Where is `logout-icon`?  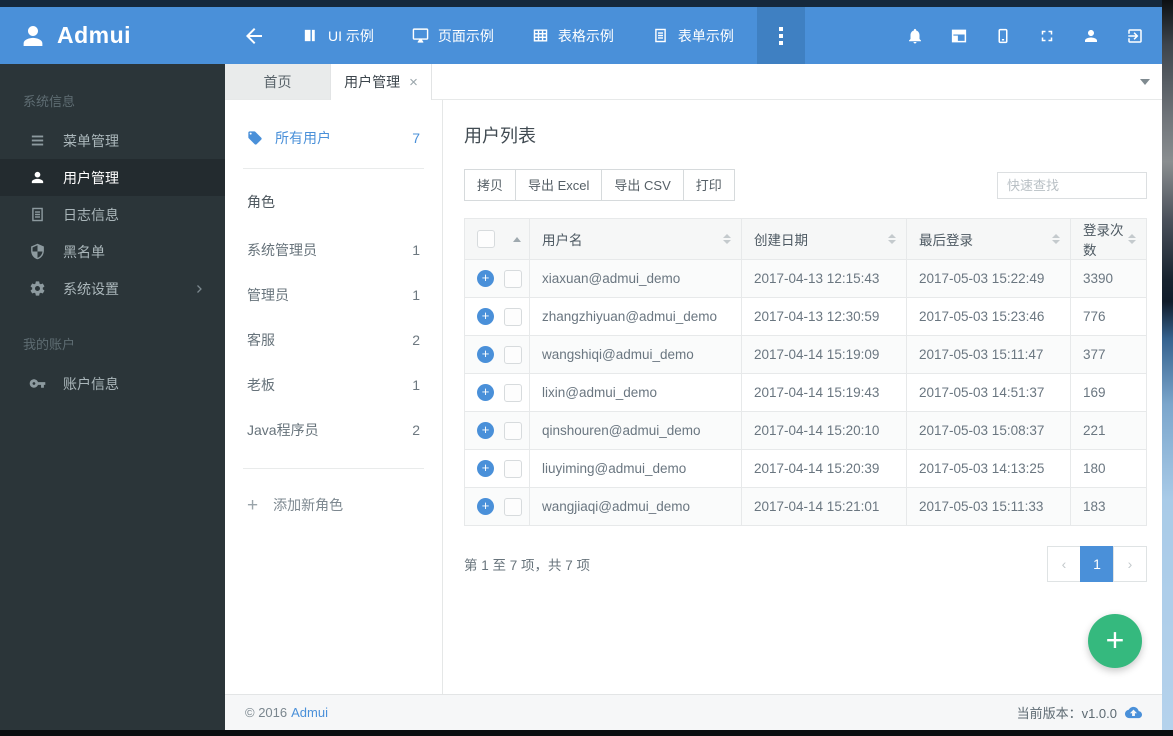
logout-icon is located at coordinates (1135, 36).